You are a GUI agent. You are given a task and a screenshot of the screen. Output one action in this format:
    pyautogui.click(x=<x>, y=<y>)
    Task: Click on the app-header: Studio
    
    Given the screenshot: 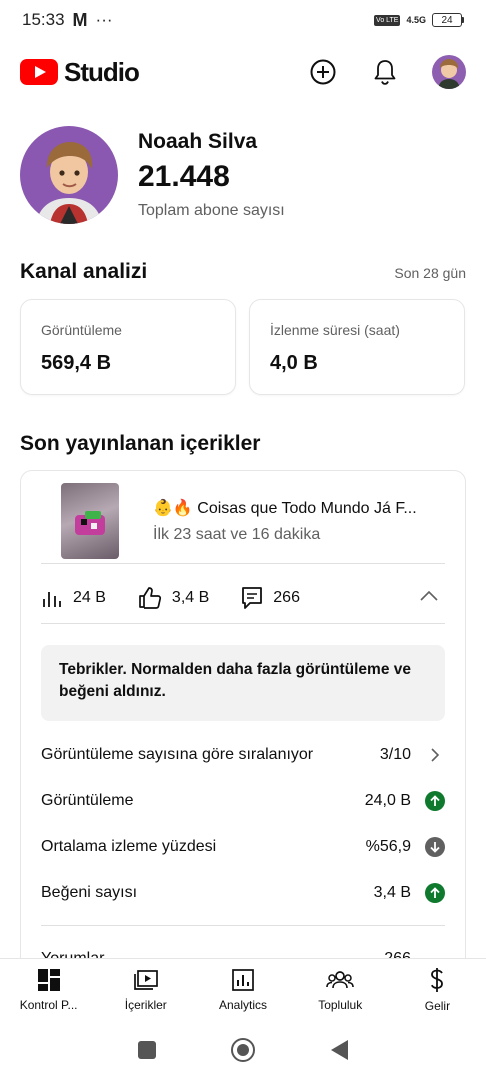 What is the action you would take?
    pyautogui.click(x=243, y=72)
    